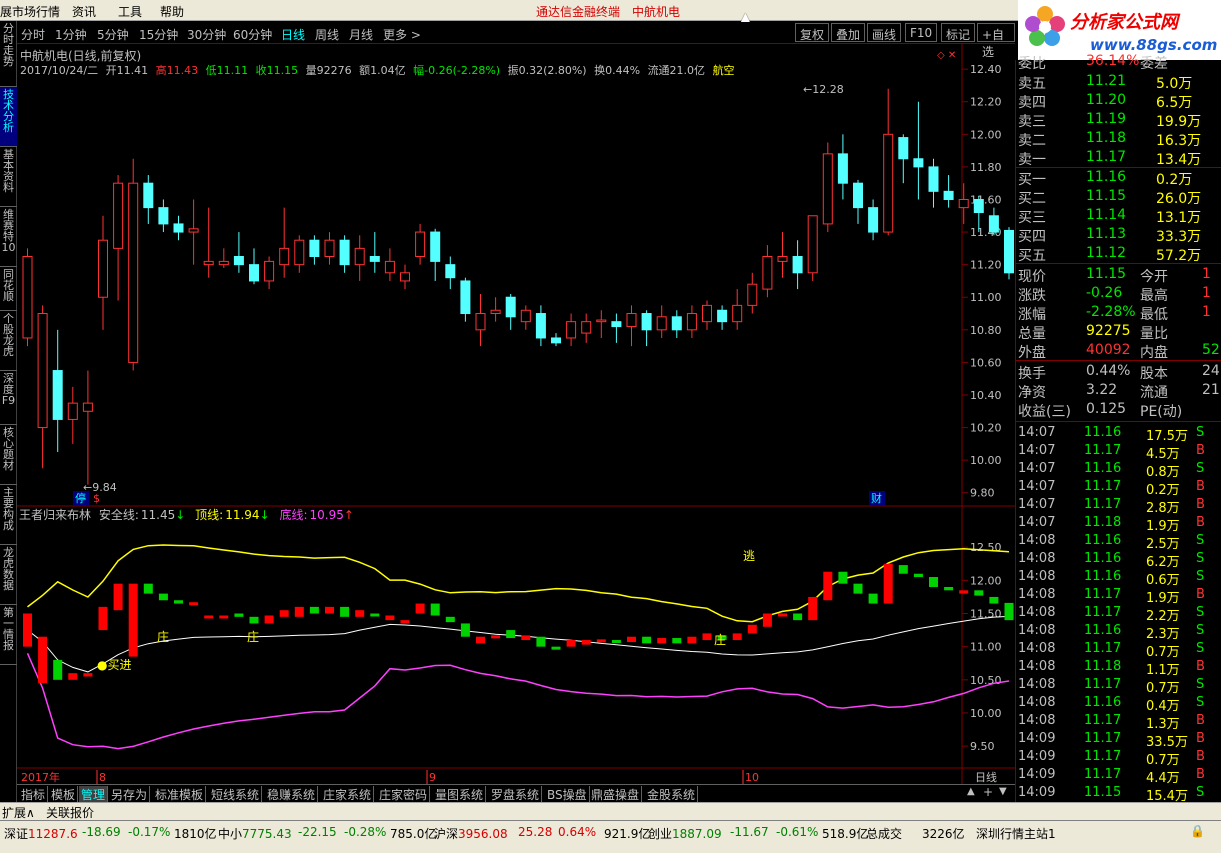 This screenshot has width=1221, height=853. What do you see at coordinates (361, 34) in the screenshot?
I see `period-monthly: 月线` at bounding box center [361, 34].